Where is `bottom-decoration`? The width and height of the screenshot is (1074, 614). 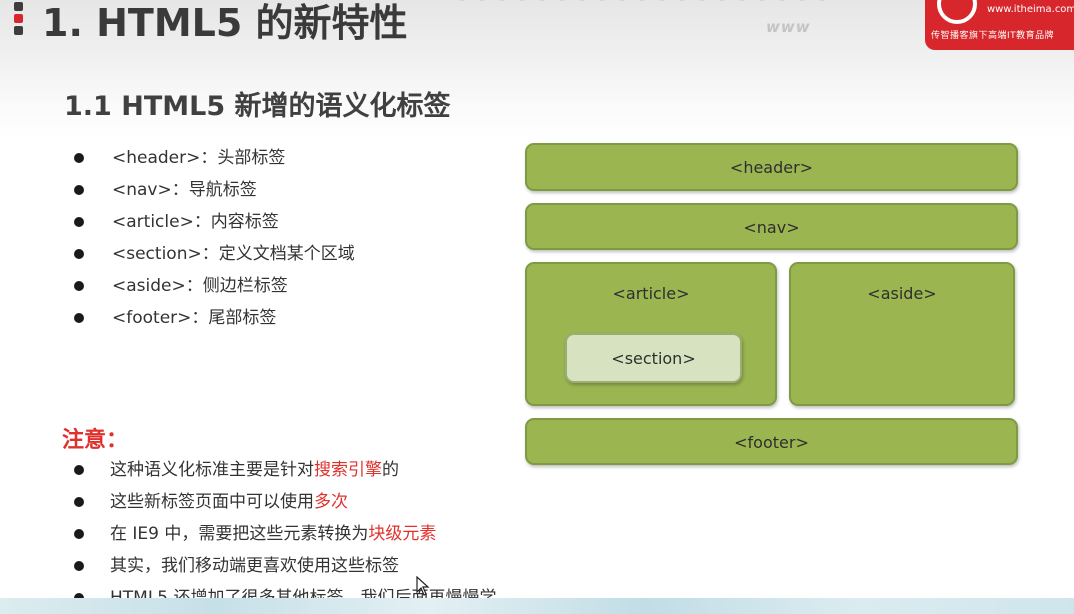 bottom-decoration is located at coordinates (537, 606).